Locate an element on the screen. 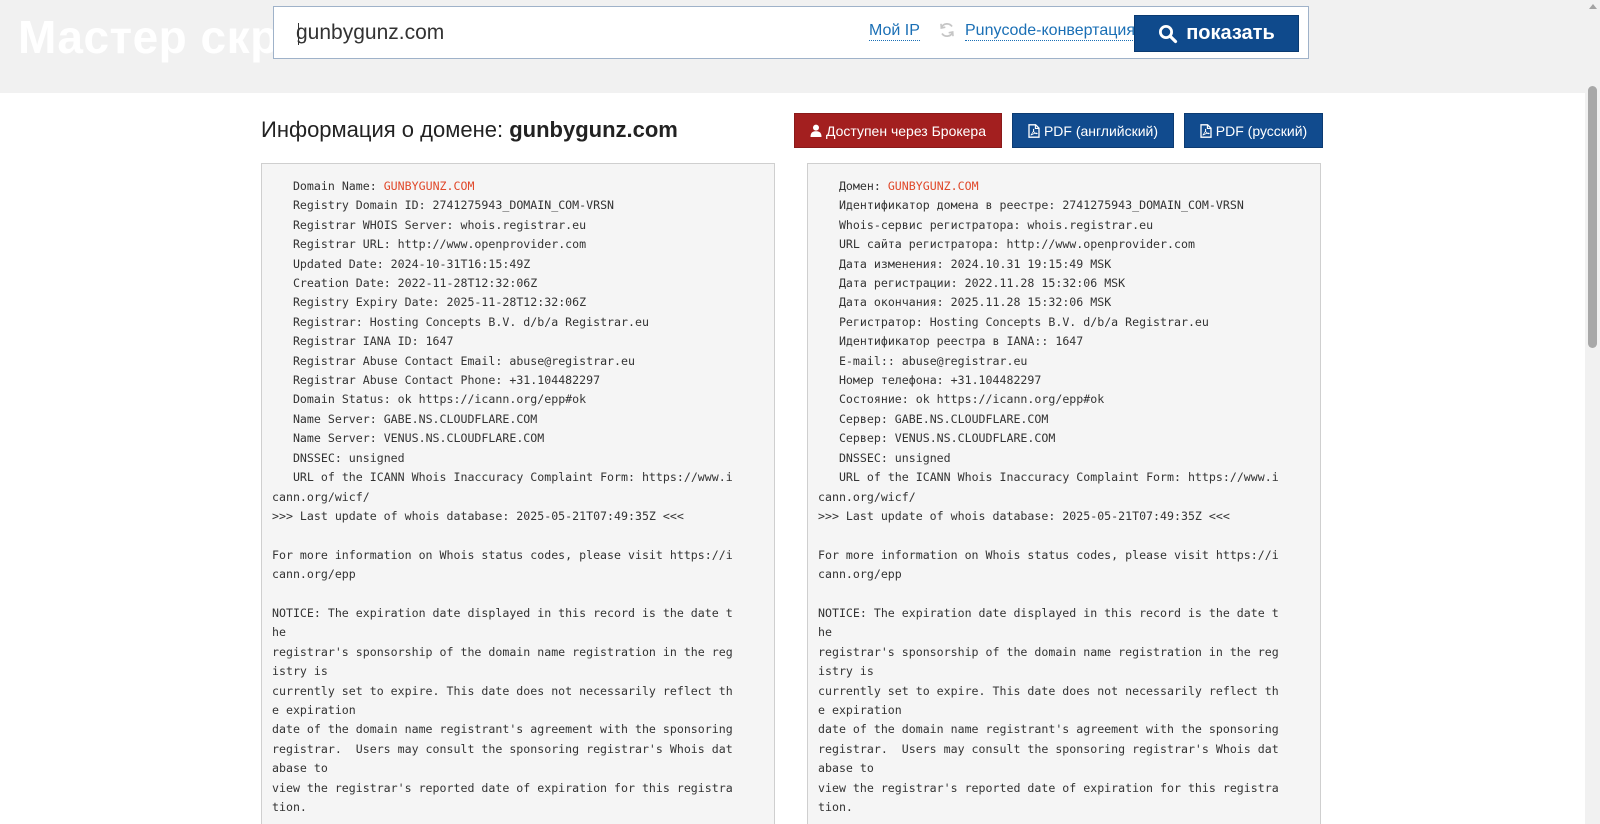  refresh-icon is located at coordinates (947, 30).